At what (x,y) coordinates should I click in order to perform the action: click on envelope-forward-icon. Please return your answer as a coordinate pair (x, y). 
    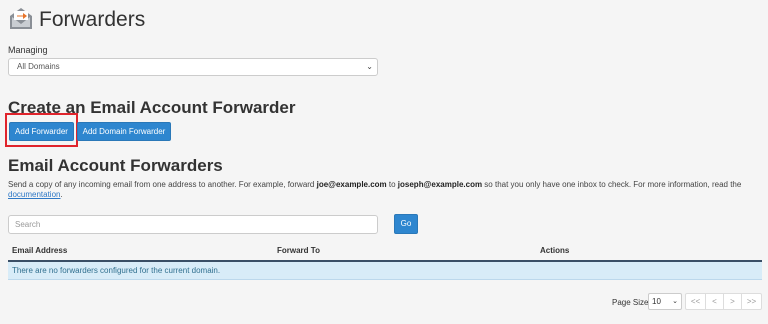
    Looking at the image, I should click on (21, 18).